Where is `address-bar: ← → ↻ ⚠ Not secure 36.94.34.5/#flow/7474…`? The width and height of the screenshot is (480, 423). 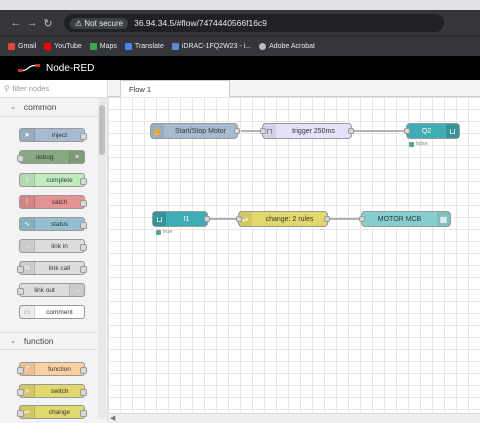 address-bar: ← → ↻ ⚠ Not secure 36.94.34.5/#flow/7474… is located at coordinates (240, 23).